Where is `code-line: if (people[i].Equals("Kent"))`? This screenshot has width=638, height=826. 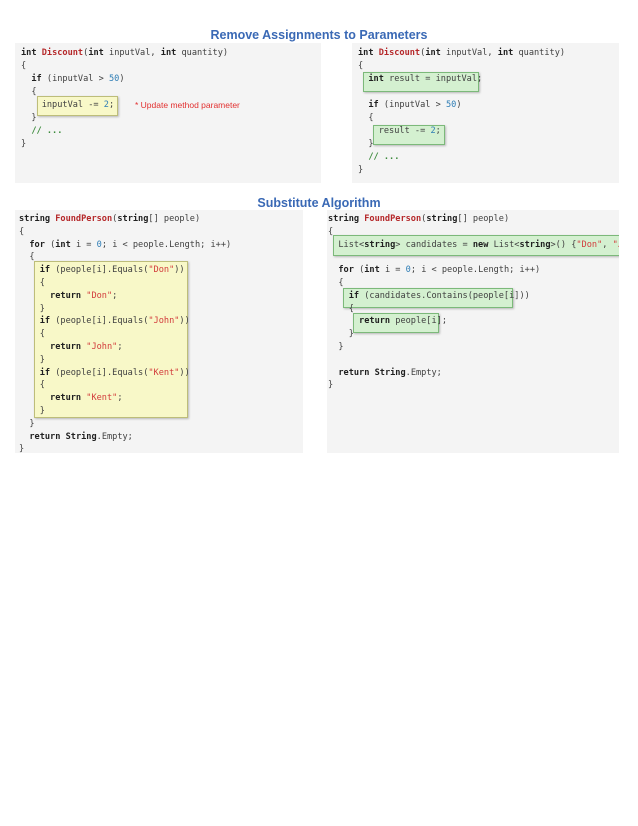
code-line: if (people[i].Equals("Kent")) is located at coordinates (114, 372).